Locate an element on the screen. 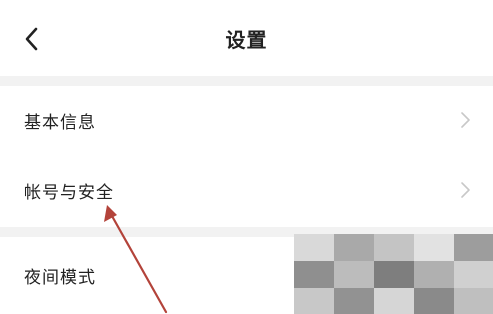 Image resolution: width=493 pixels, height=314 pixels. settings-item-label: 帐号与安全 is located at coordinates (69, 193).